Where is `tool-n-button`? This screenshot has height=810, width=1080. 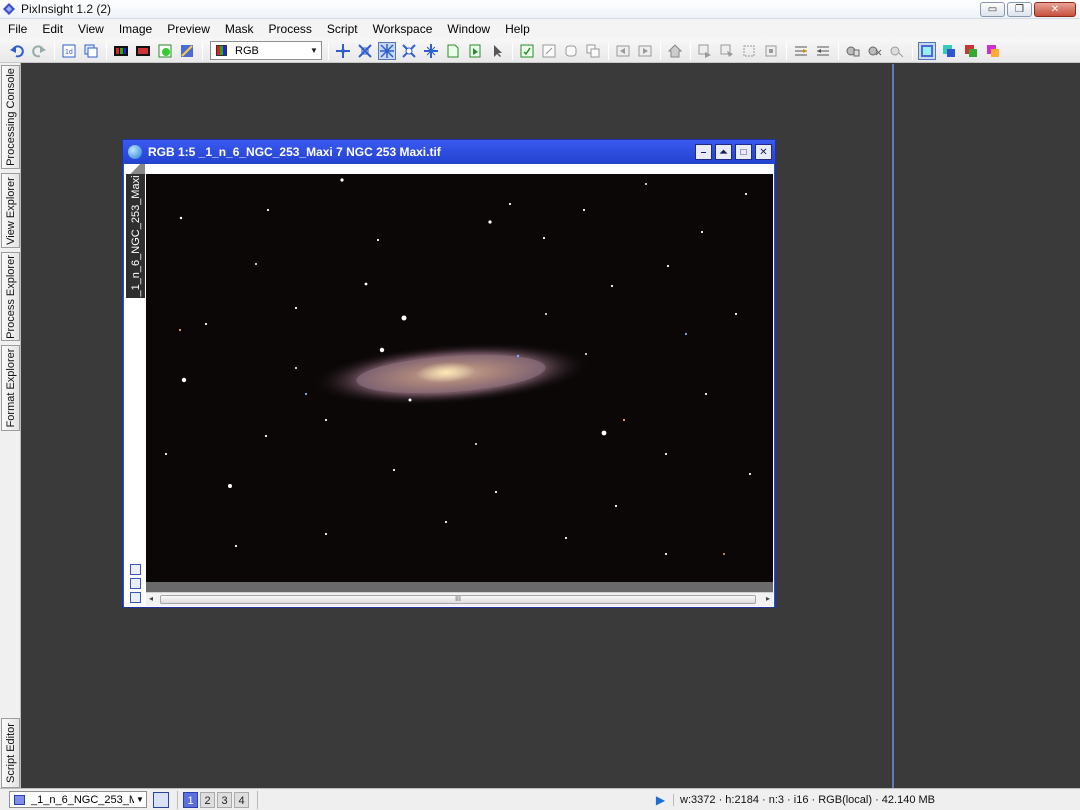 tool-n-button is located at coordinates (853, 51).